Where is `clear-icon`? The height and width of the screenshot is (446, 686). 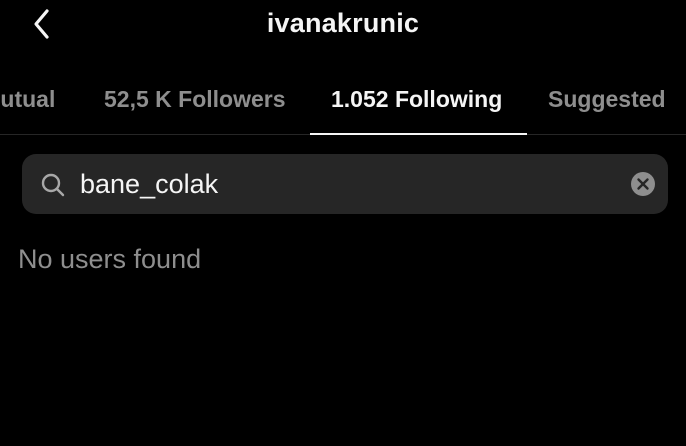
clear-icon is located at coordinates (643, 184).